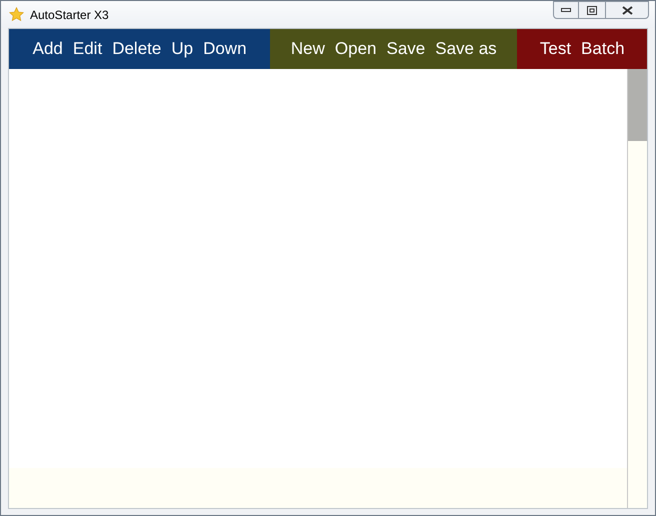 This screenshot has height=516, width=656. What do you see at coordinates (225, 49) in the screenshot?
I see `toolbar-button: Down` at bounding box center [225, 49].